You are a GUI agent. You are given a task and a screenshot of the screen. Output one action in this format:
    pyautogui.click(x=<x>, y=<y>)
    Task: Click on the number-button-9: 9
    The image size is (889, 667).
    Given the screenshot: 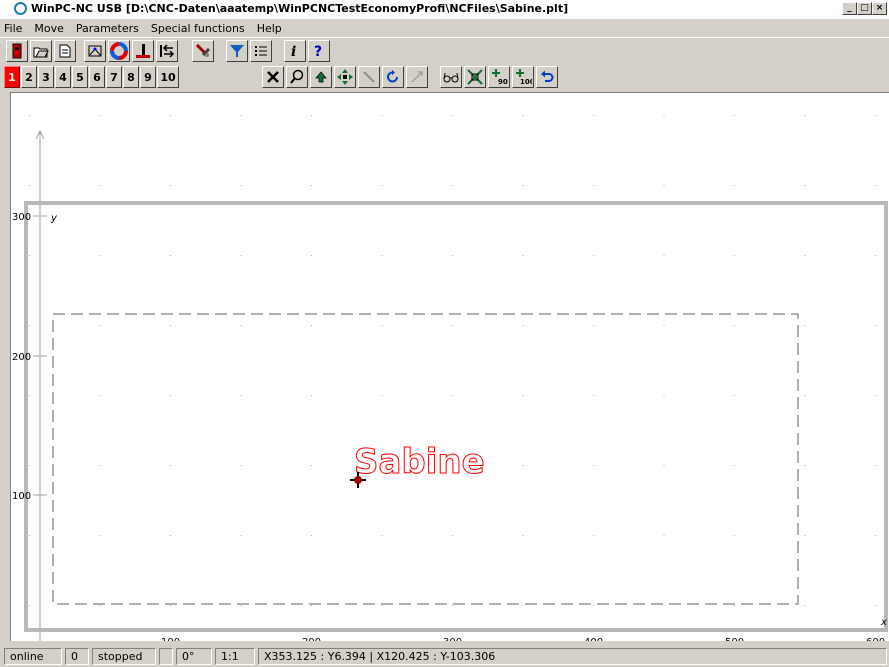 What is the action you would take?
    pyautogui.click(x=148, y=77)
    